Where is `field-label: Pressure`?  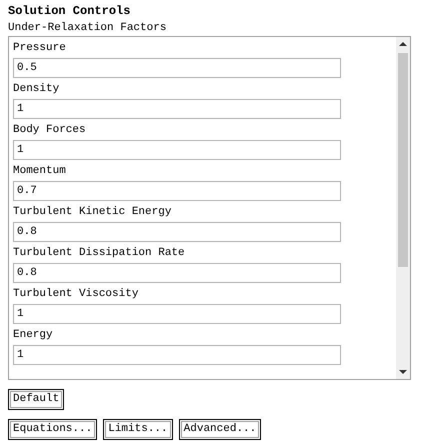
field-label: Pressure is located at coordinates (40, 48).